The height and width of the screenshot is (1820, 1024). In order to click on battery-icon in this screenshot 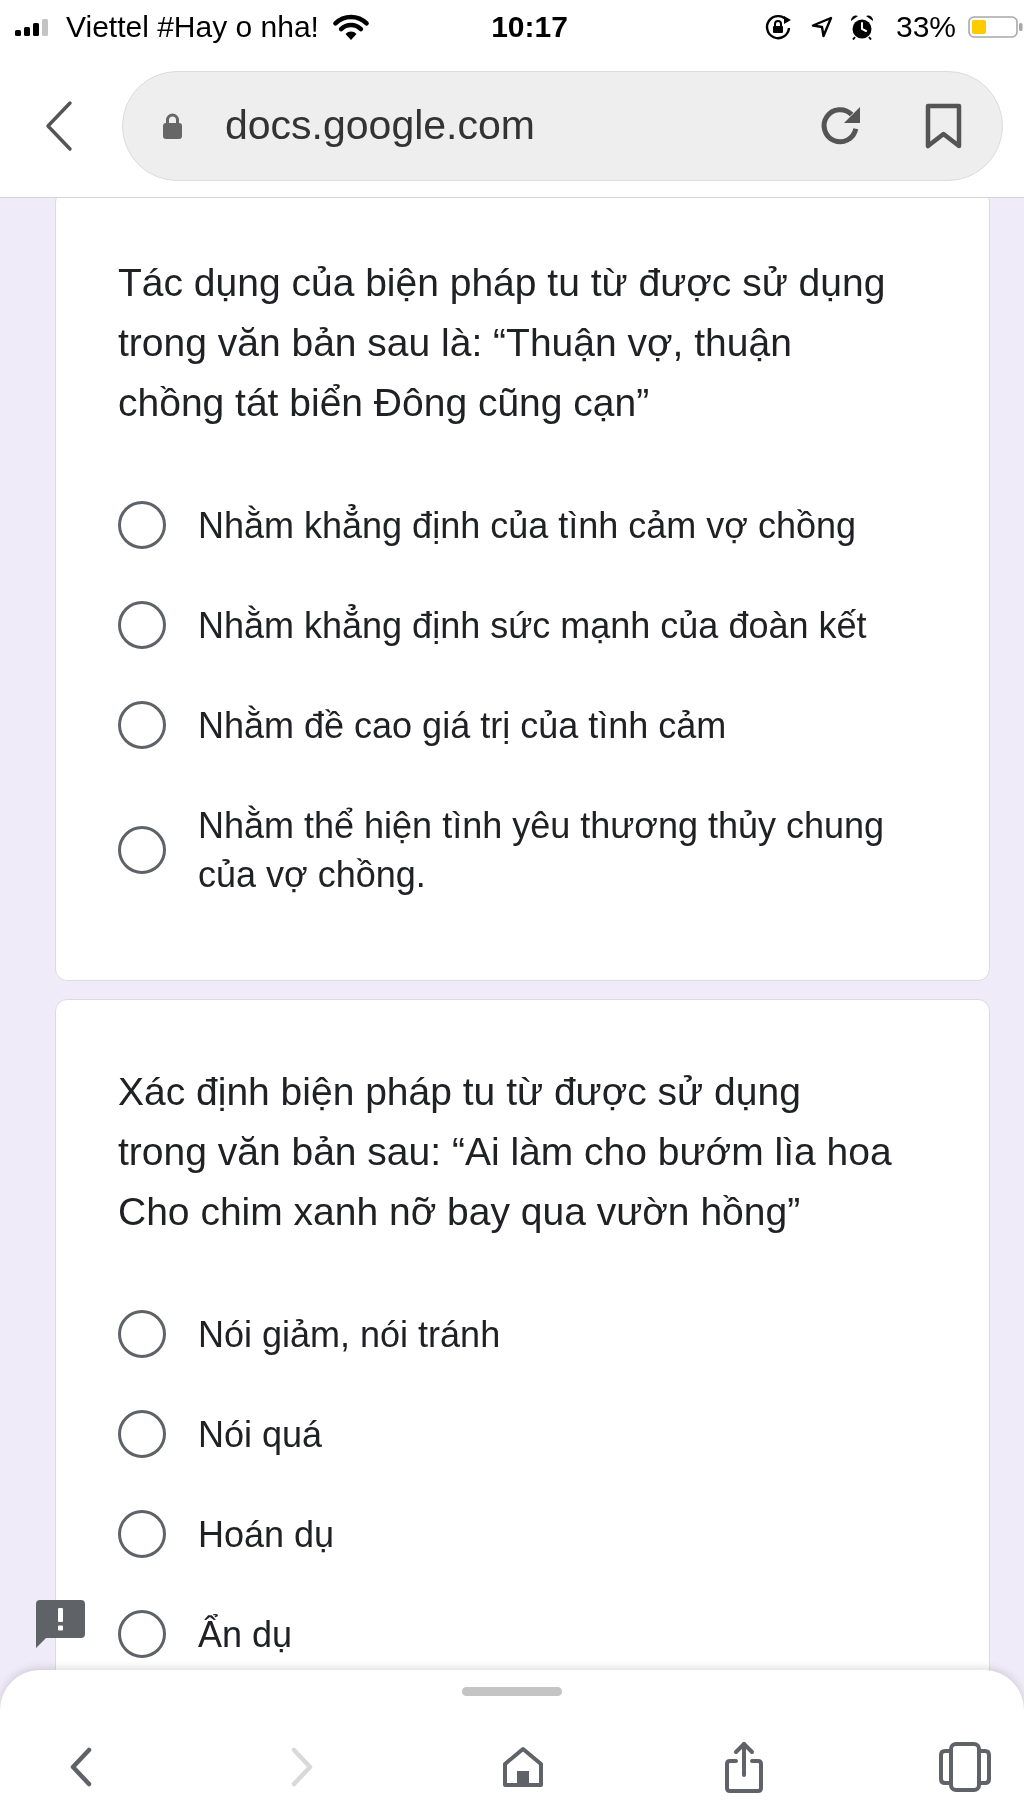, I will do `click(996, 27)`.